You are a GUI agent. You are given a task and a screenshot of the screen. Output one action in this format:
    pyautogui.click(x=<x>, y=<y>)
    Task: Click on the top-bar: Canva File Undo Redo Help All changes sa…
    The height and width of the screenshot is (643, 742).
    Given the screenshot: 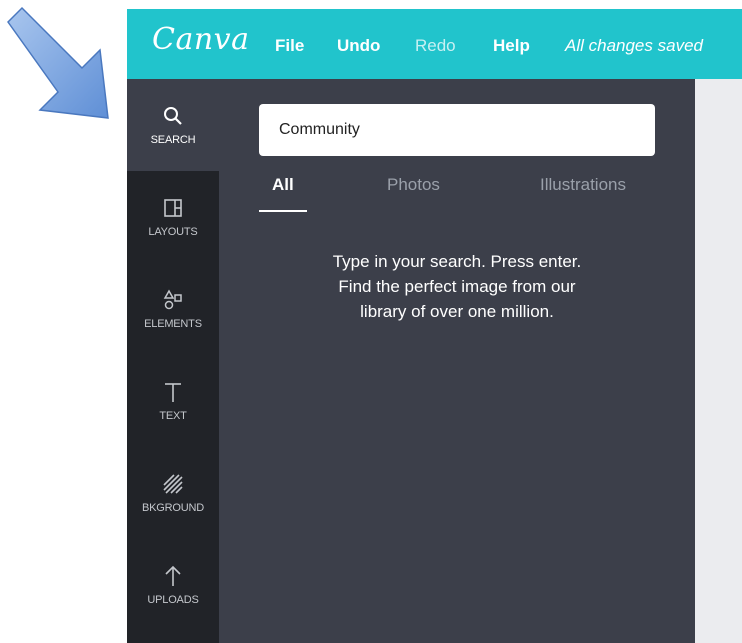 What is the action you would take?
    pyautogui.click(x=434, y=44)
    